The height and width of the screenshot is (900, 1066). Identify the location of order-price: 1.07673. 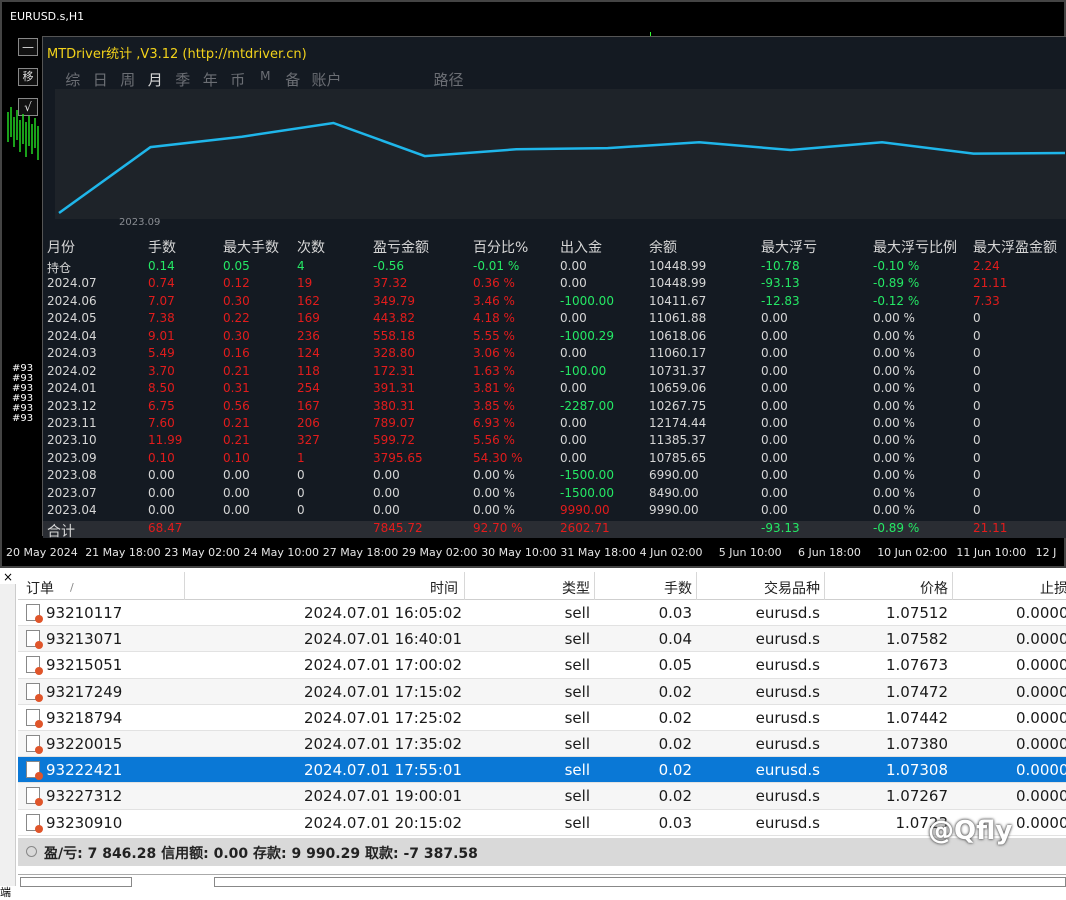
(916, 665).